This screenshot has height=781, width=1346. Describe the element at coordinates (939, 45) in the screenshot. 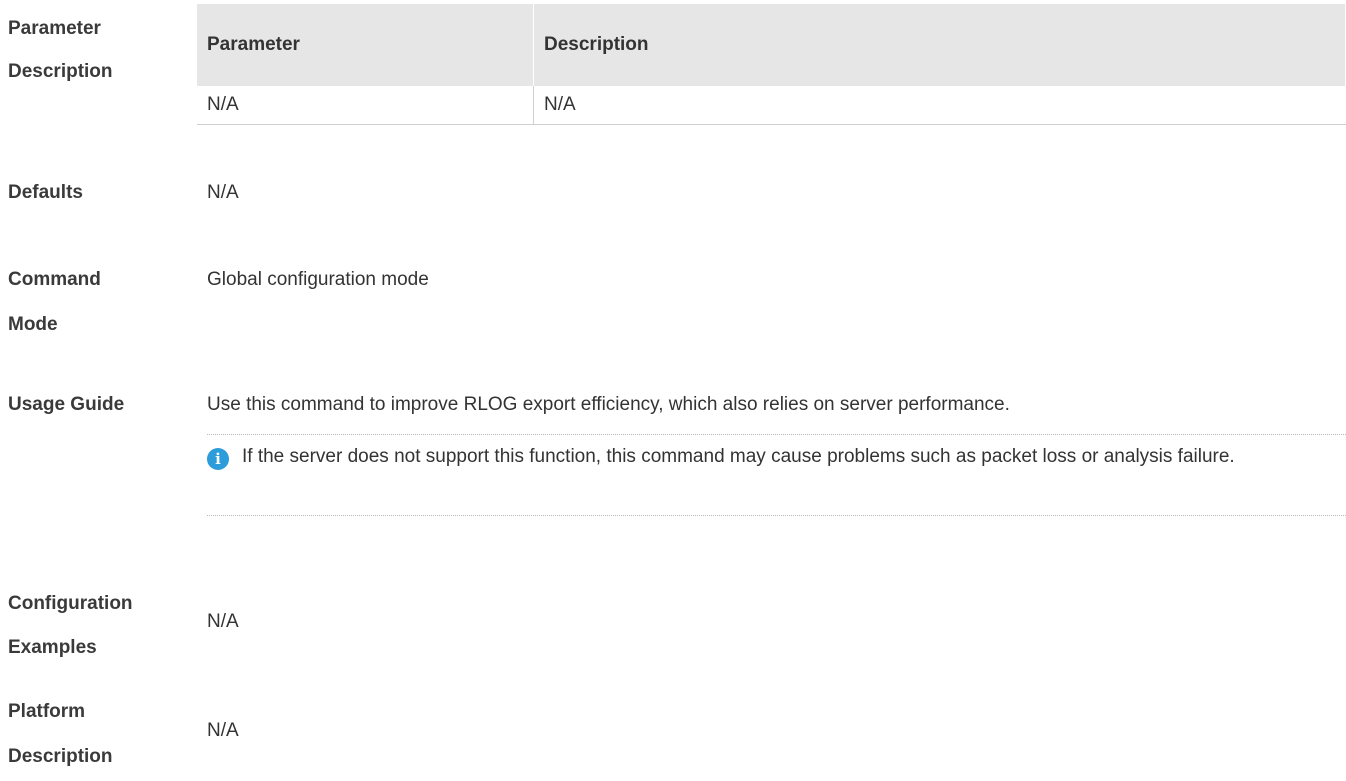

I see `table-header-description: Description` at that location.